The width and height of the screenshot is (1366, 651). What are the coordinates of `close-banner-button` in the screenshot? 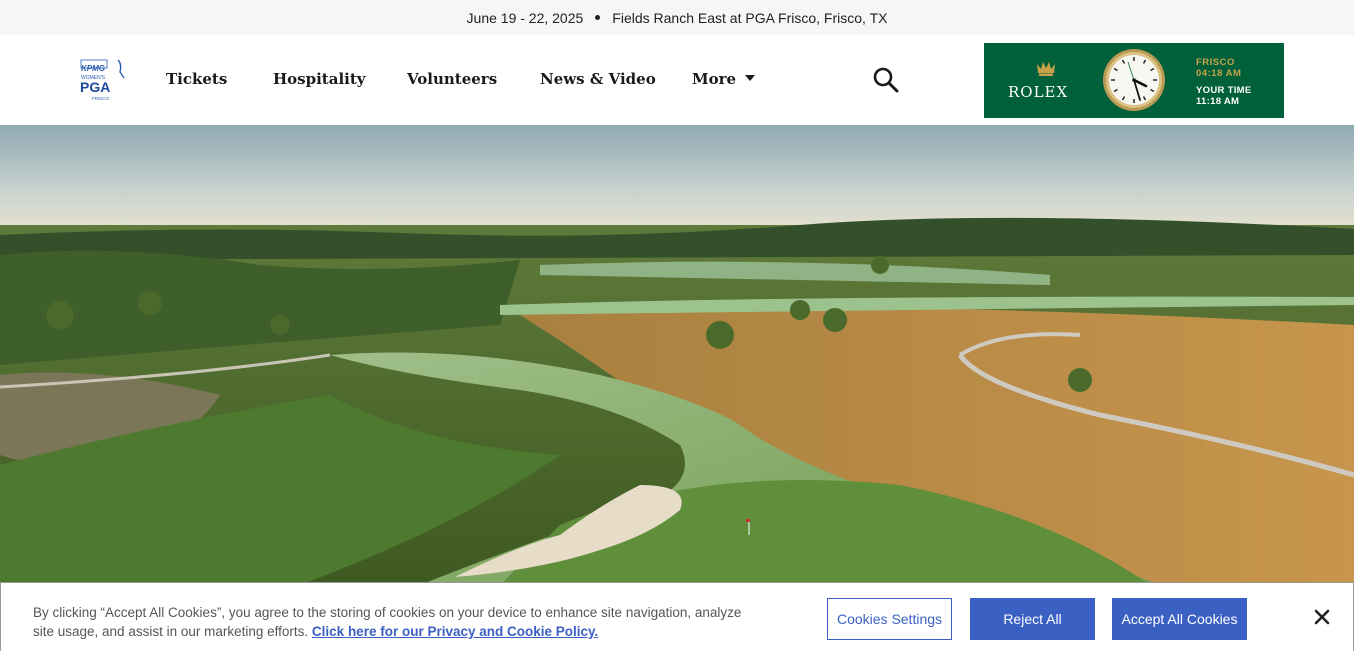 It's located at (1322, 617).